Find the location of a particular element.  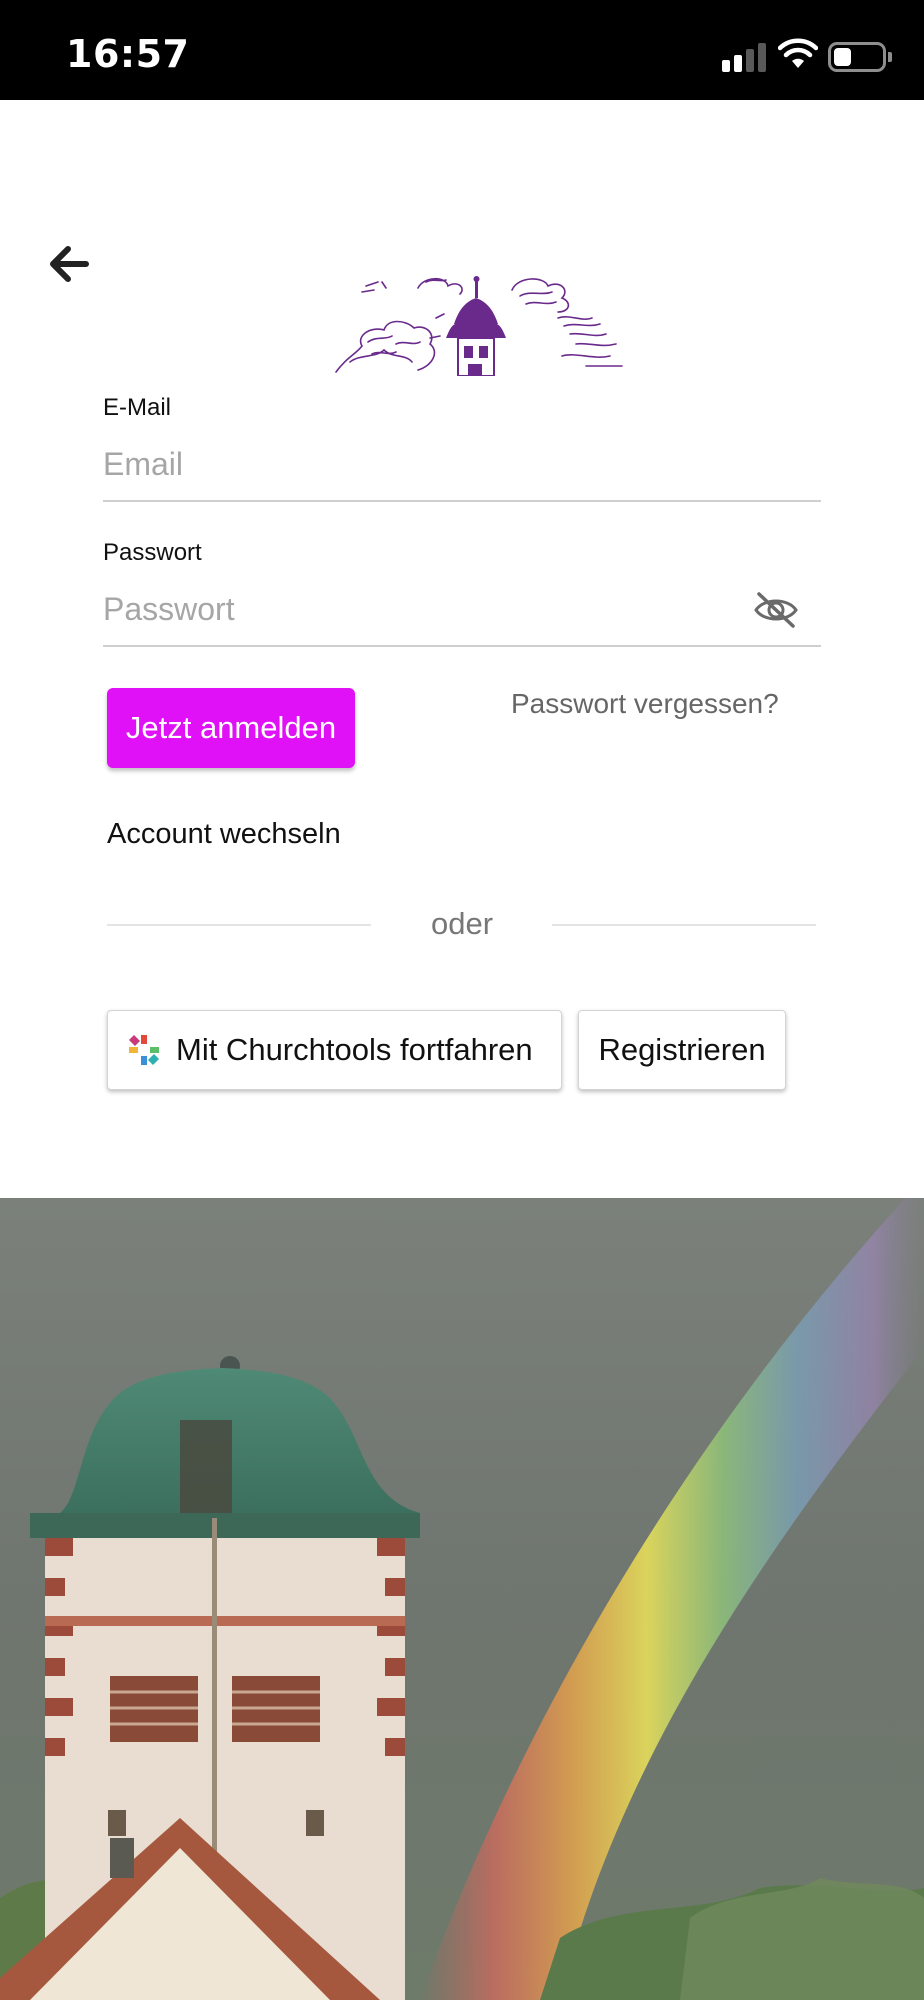

battery-icon is located at coordinates (857, 57).